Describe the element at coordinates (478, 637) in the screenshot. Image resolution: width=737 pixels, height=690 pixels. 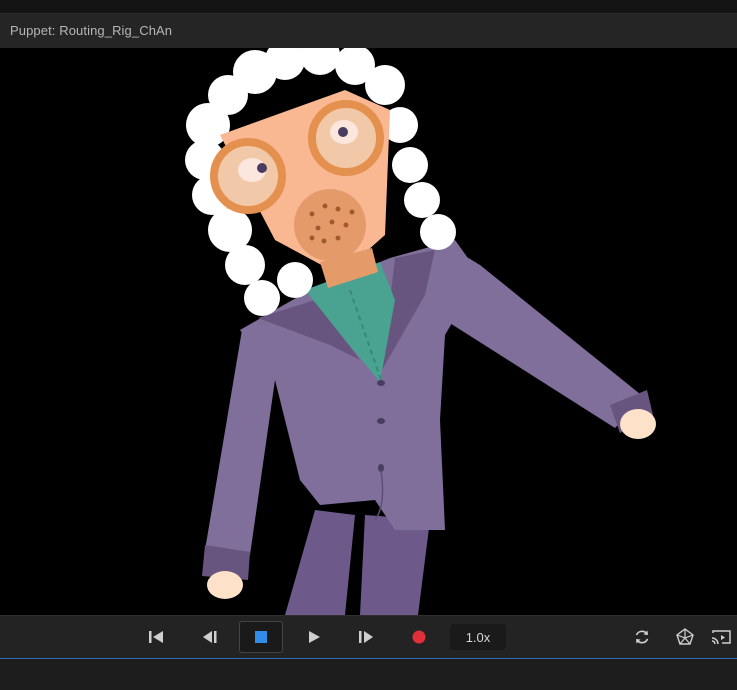
I see `playback-speed: 1.0x` at that location.